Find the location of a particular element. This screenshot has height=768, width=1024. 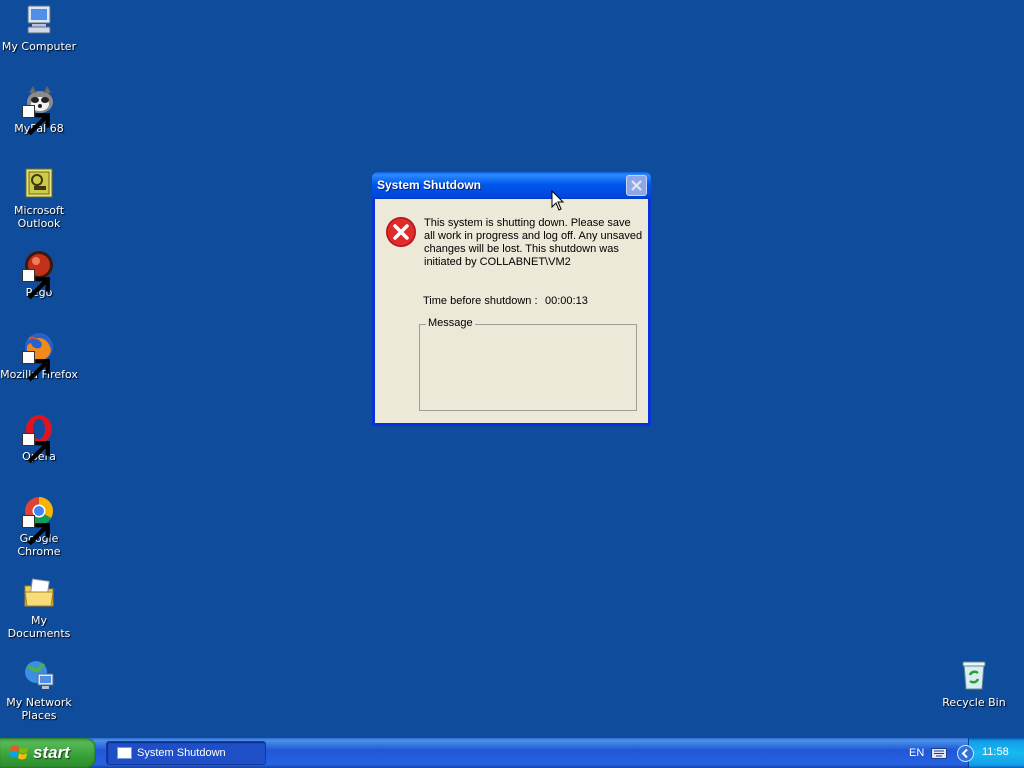

windows-flag-icon is located at coordinates (19, 752).